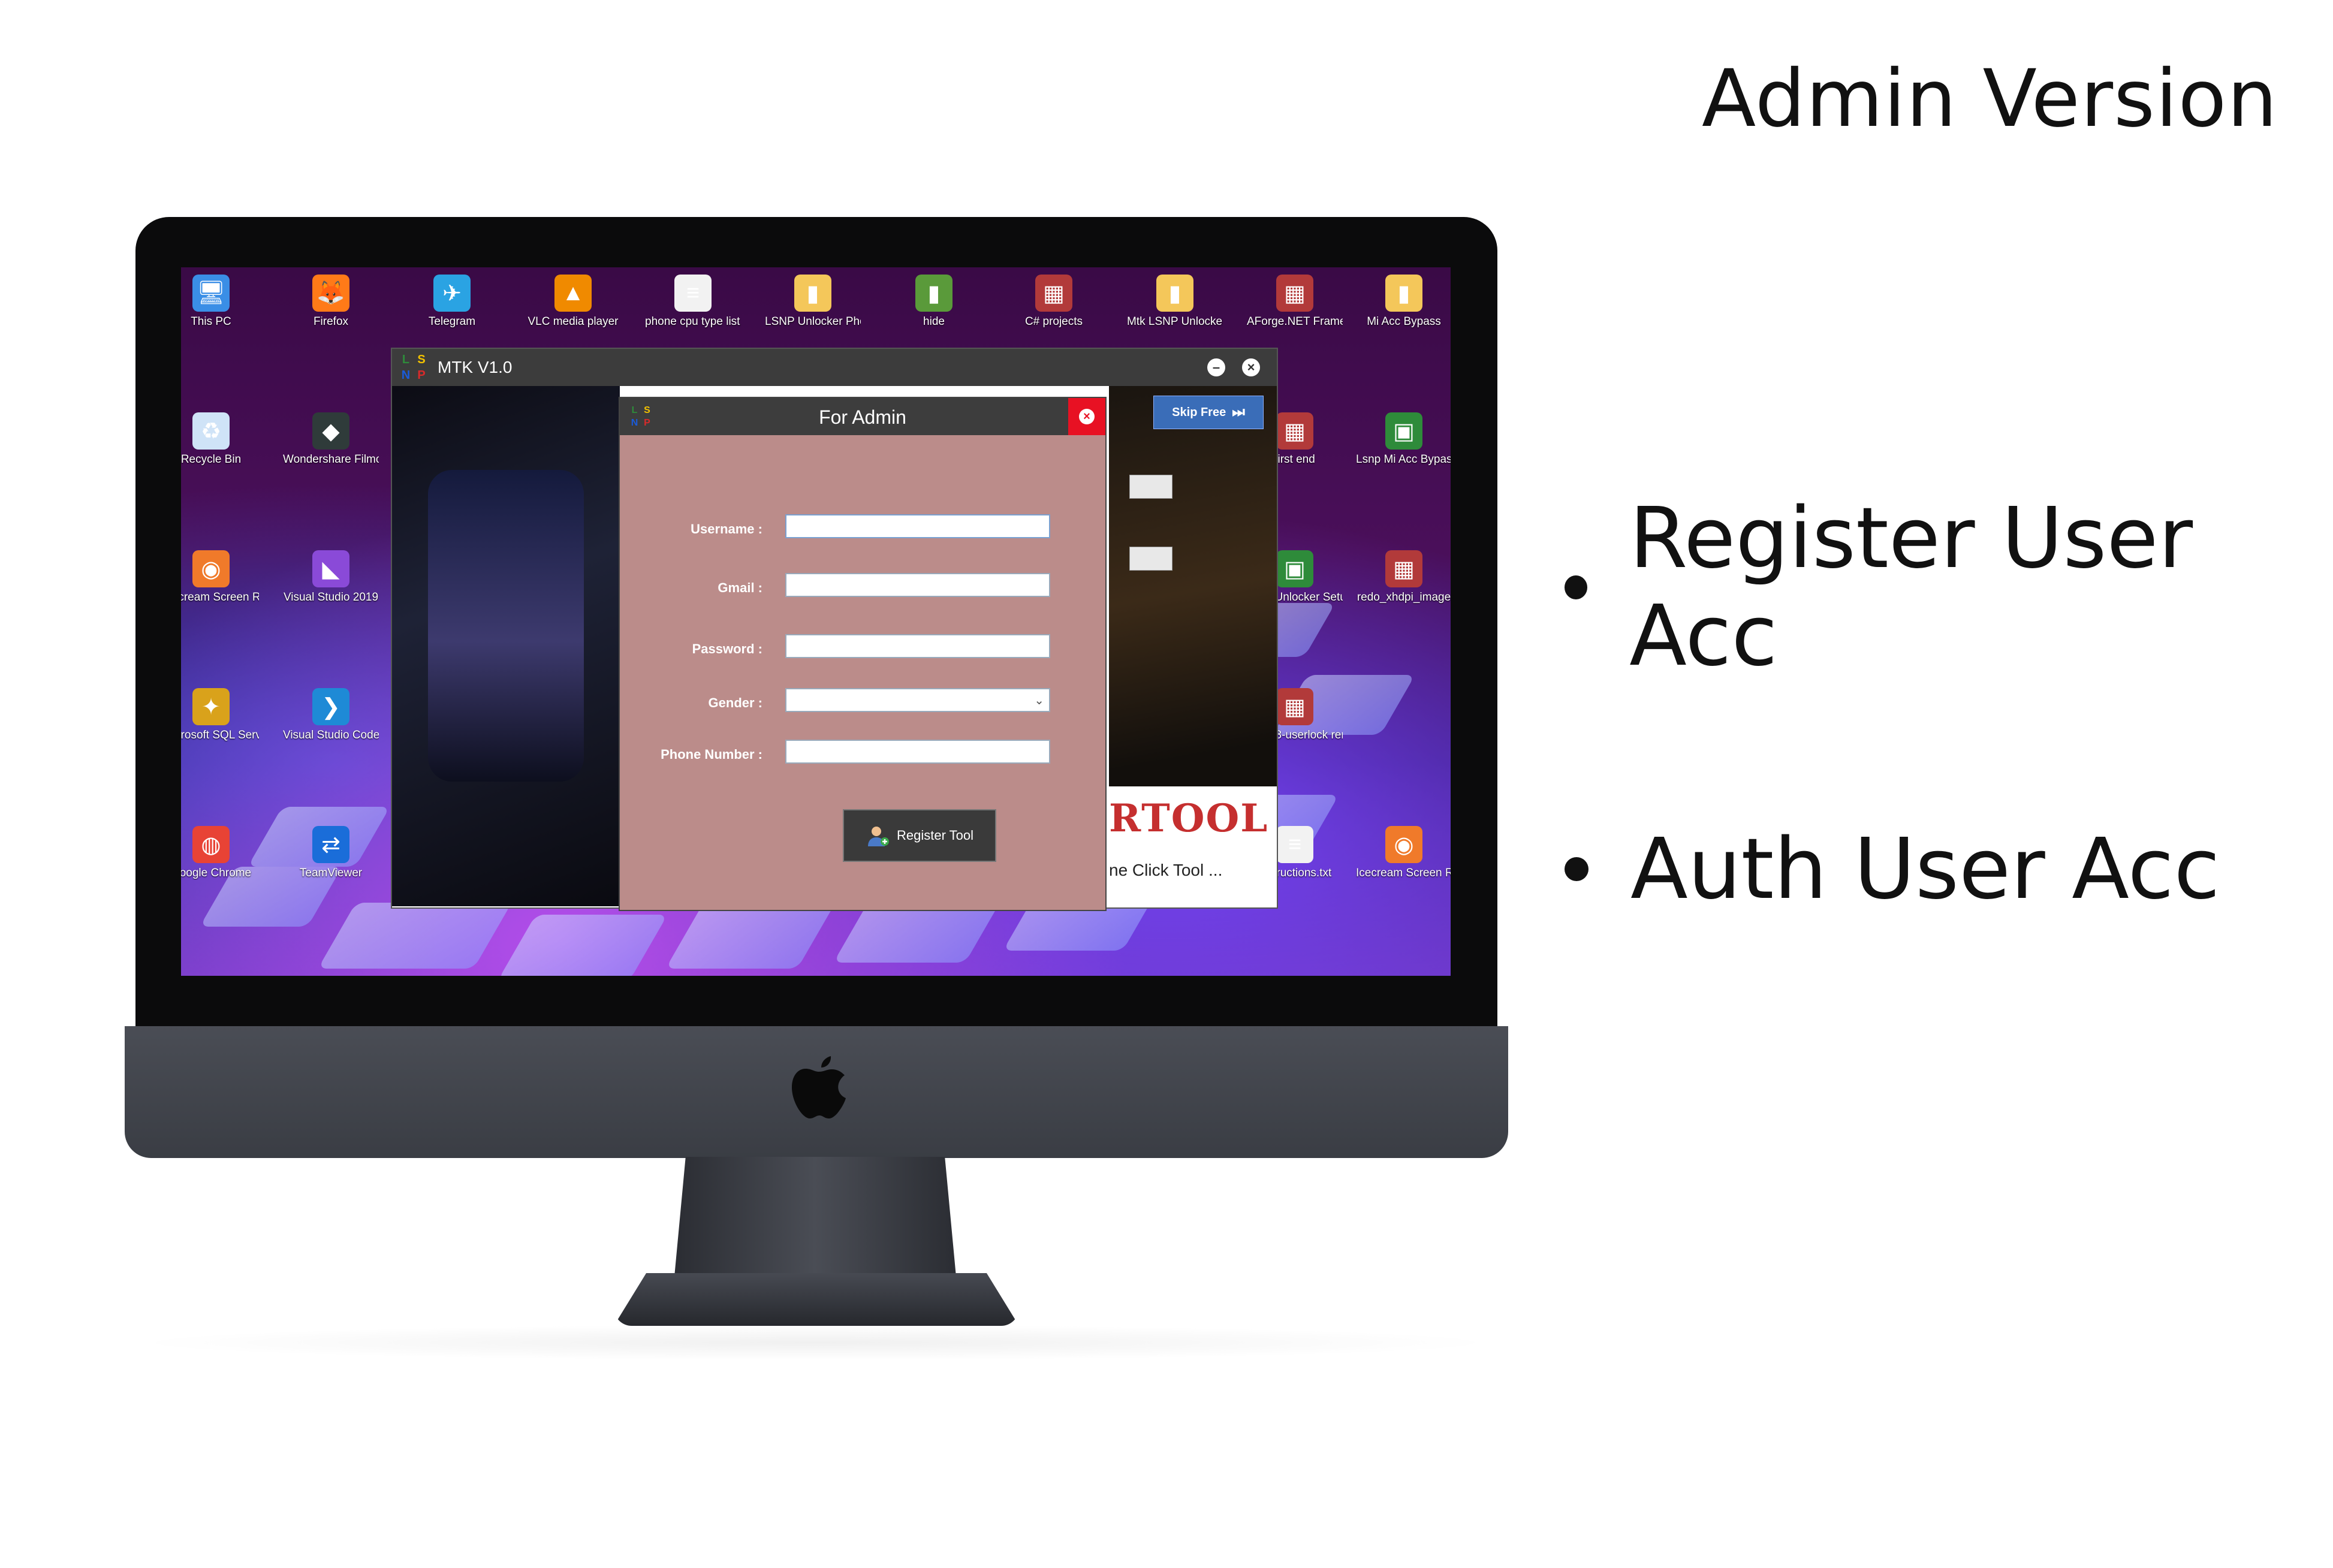 This screenshot has width=2333, height=1568. What do you see at coordinates (573, 293) in the screenshot?
I see `vlc-icon: ▲` at bounding box center [573, 293].